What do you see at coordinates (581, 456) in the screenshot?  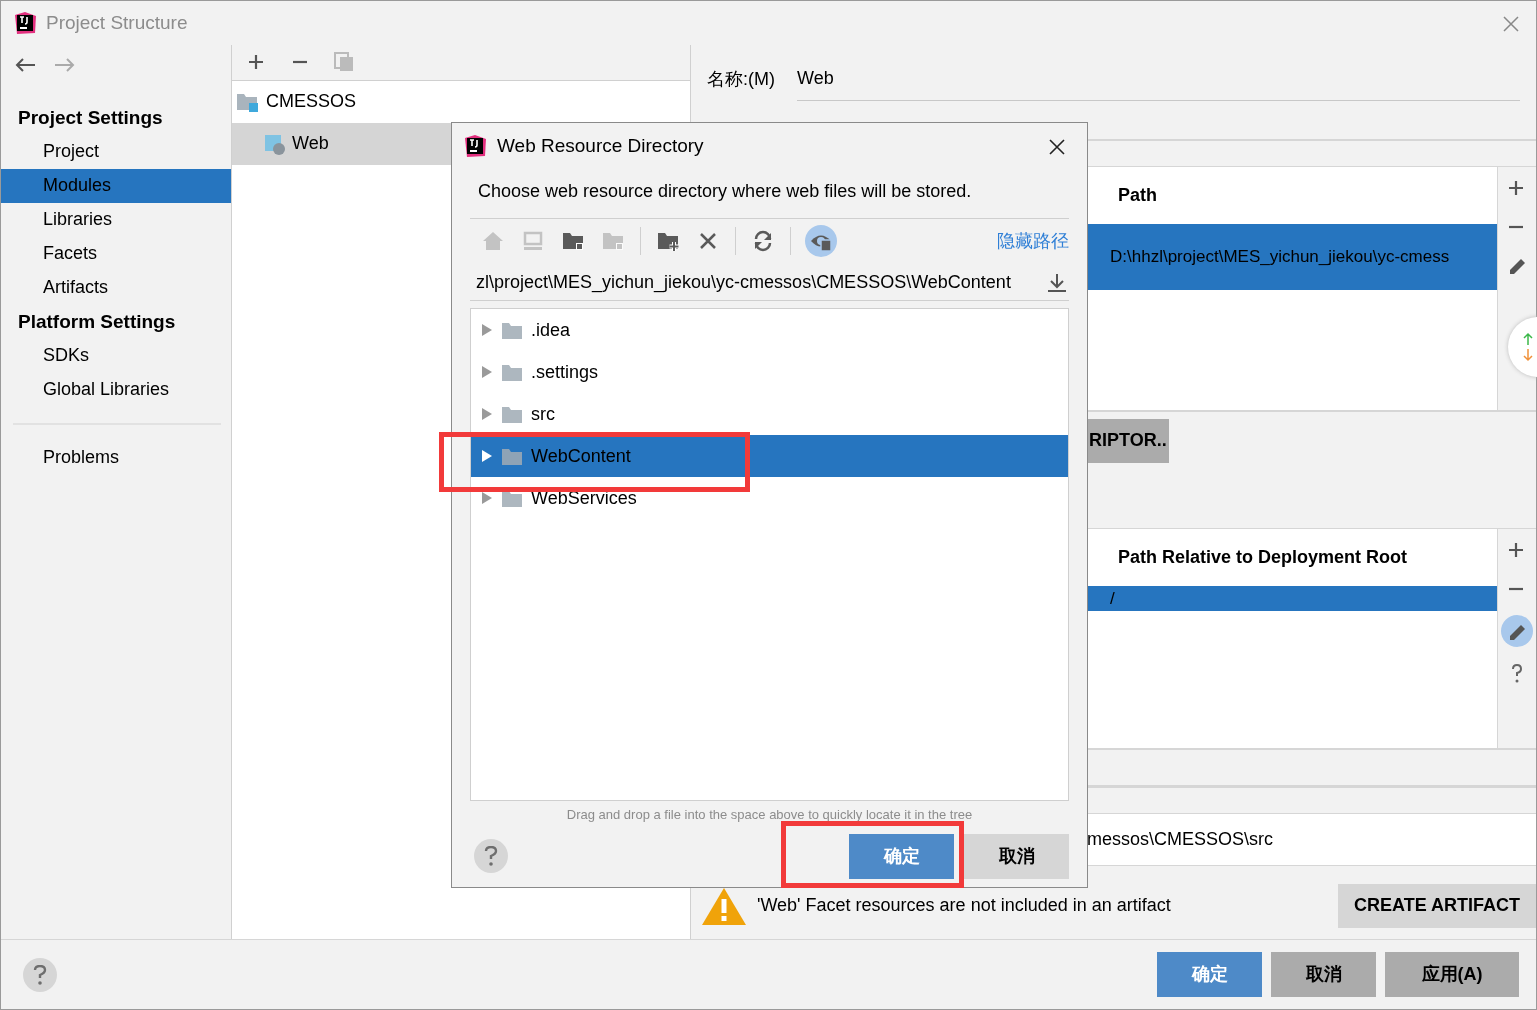 I see `tree-label: WebContent` at bounding box center [581, 456].